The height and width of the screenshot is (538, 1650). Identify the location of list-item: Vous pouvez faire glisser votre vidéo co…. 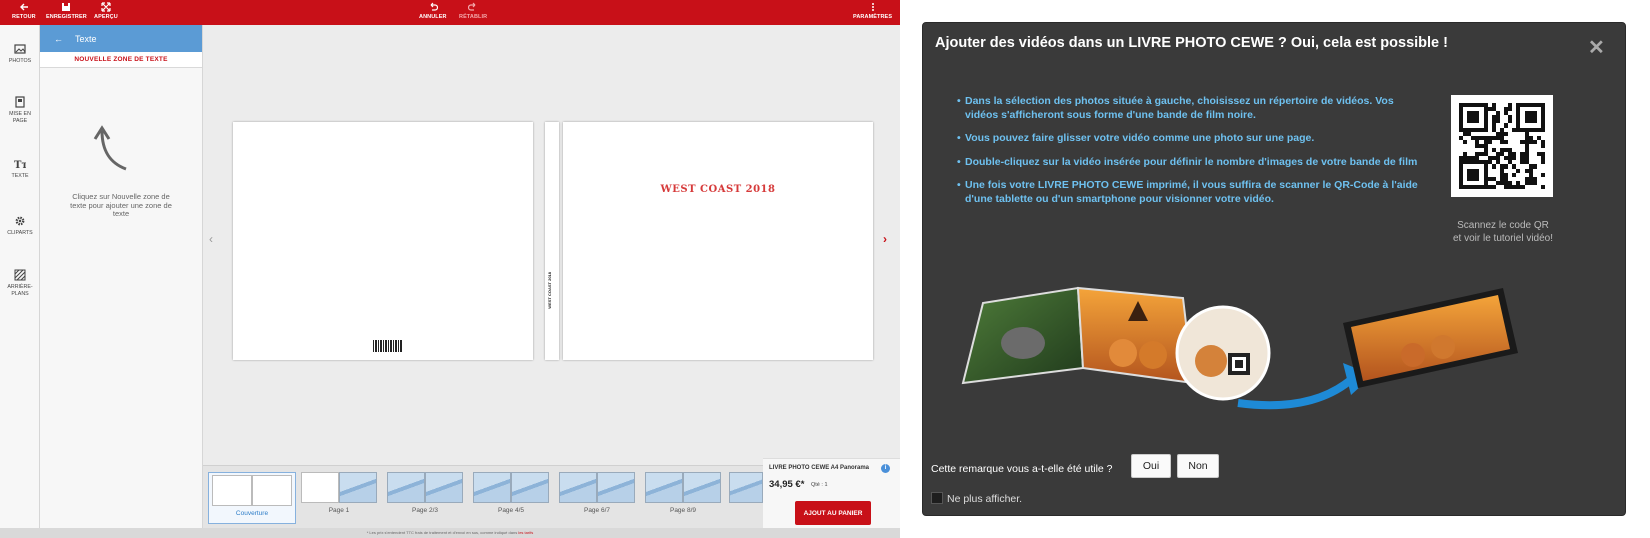
(1188, 139).